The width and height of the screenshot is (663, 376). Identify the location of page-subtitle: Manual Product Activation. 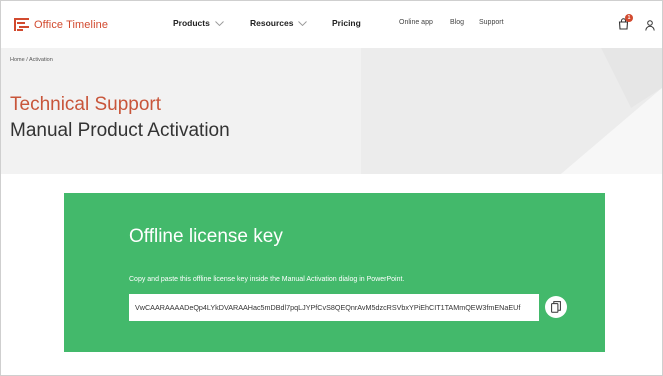
(120, 130).